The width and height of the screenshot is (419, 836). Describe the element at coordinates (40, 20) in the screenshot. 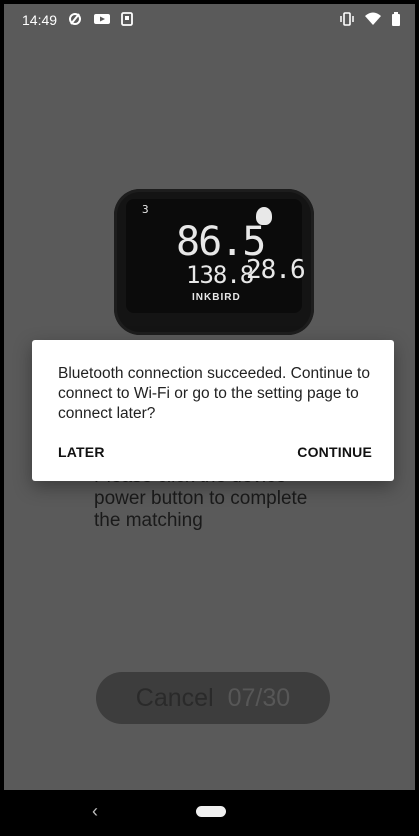

I see `status-time: 14:49` at that location.